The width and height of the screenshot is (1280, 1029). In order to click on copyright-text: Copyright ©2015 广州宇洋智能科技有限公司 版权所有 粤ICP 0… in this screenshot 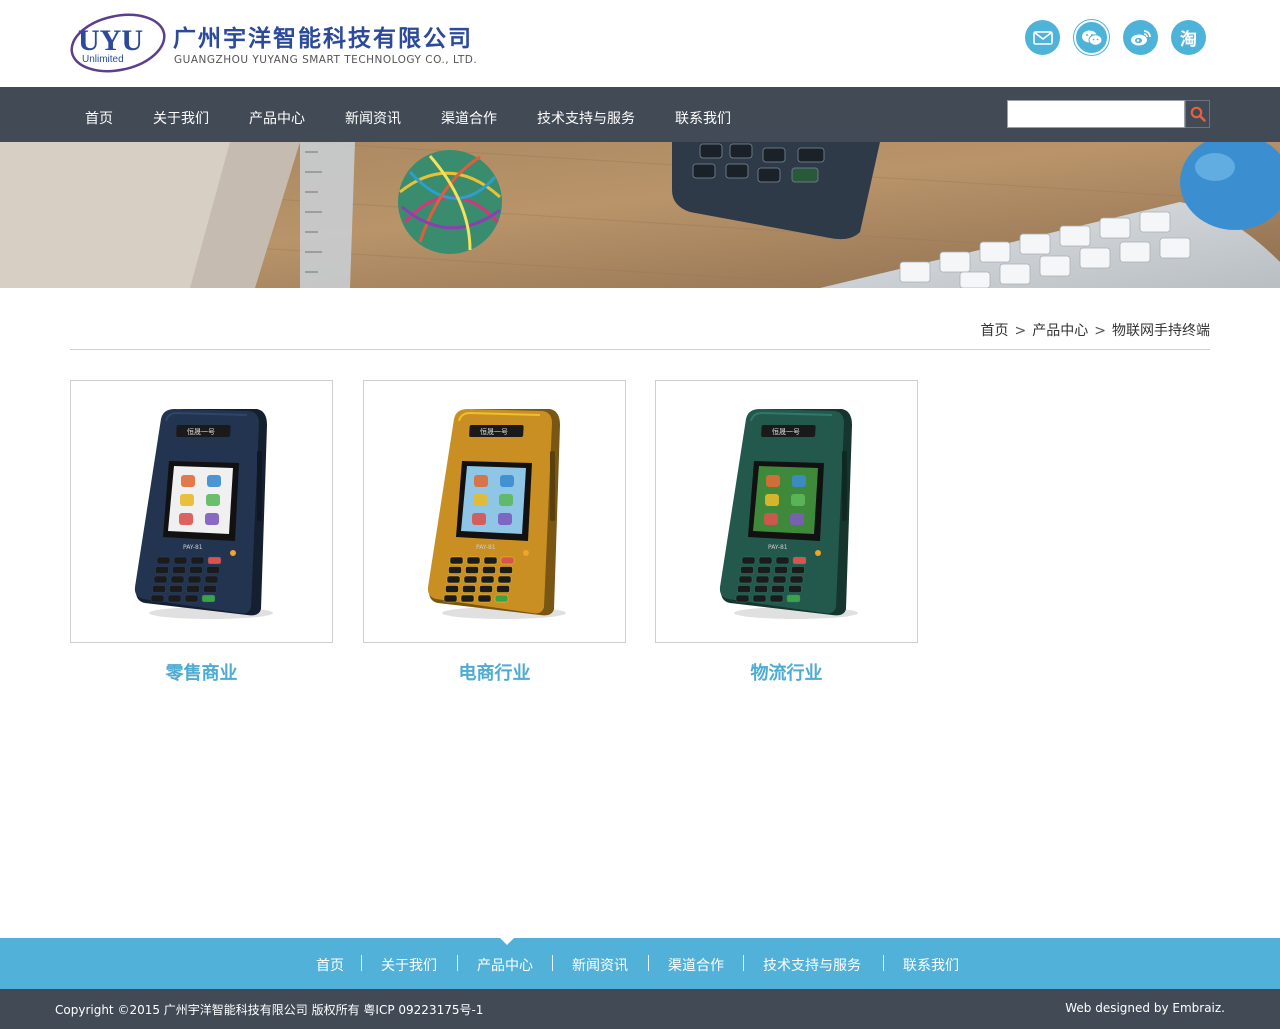, I will do `click(269, 1010)`.